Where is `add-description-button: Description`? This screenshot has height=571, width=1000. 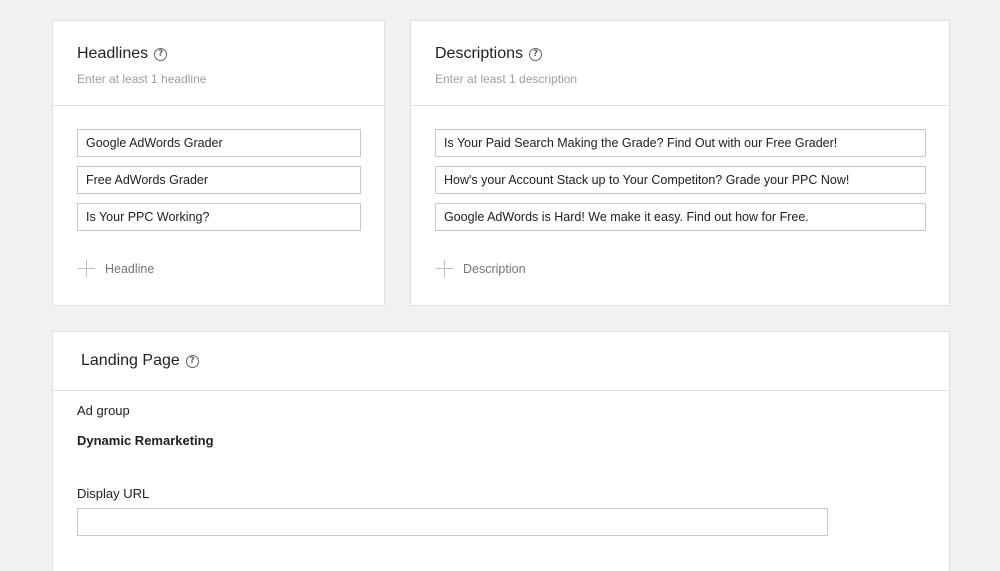 add-description-button: Description is located at coordinates (481, 268).